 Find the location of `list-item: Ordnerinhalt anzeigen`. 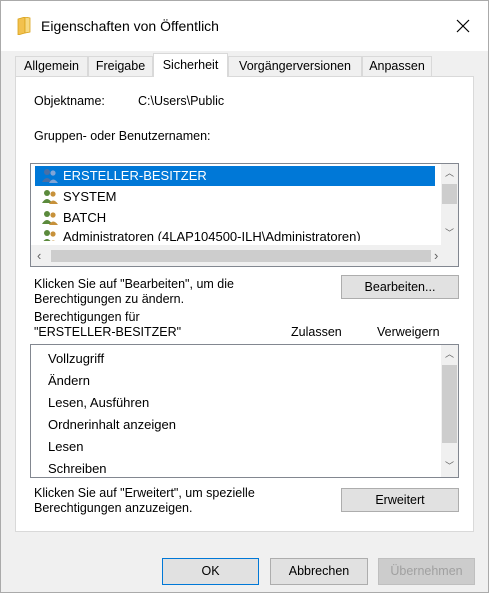

list-item: Ordnerinhalt anzeigen is located at coordinates (112, 424).